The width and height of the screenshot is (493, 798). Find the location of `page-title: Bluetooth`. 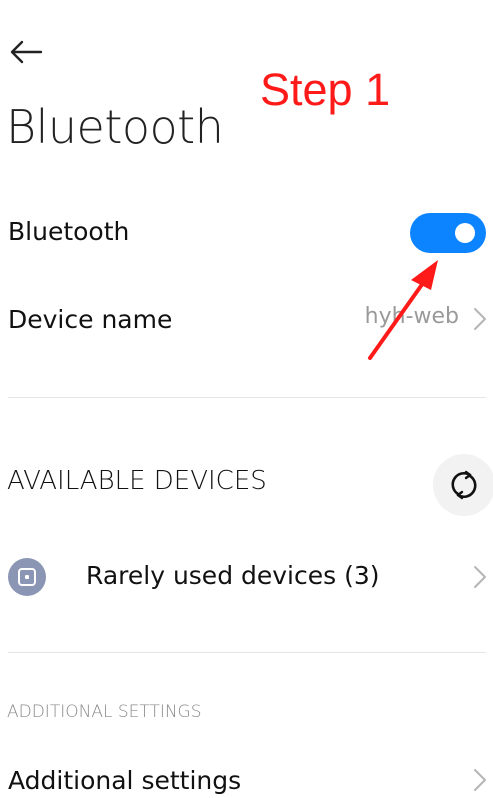

page-title: Bluetooth is located at coordinates (115, 127).